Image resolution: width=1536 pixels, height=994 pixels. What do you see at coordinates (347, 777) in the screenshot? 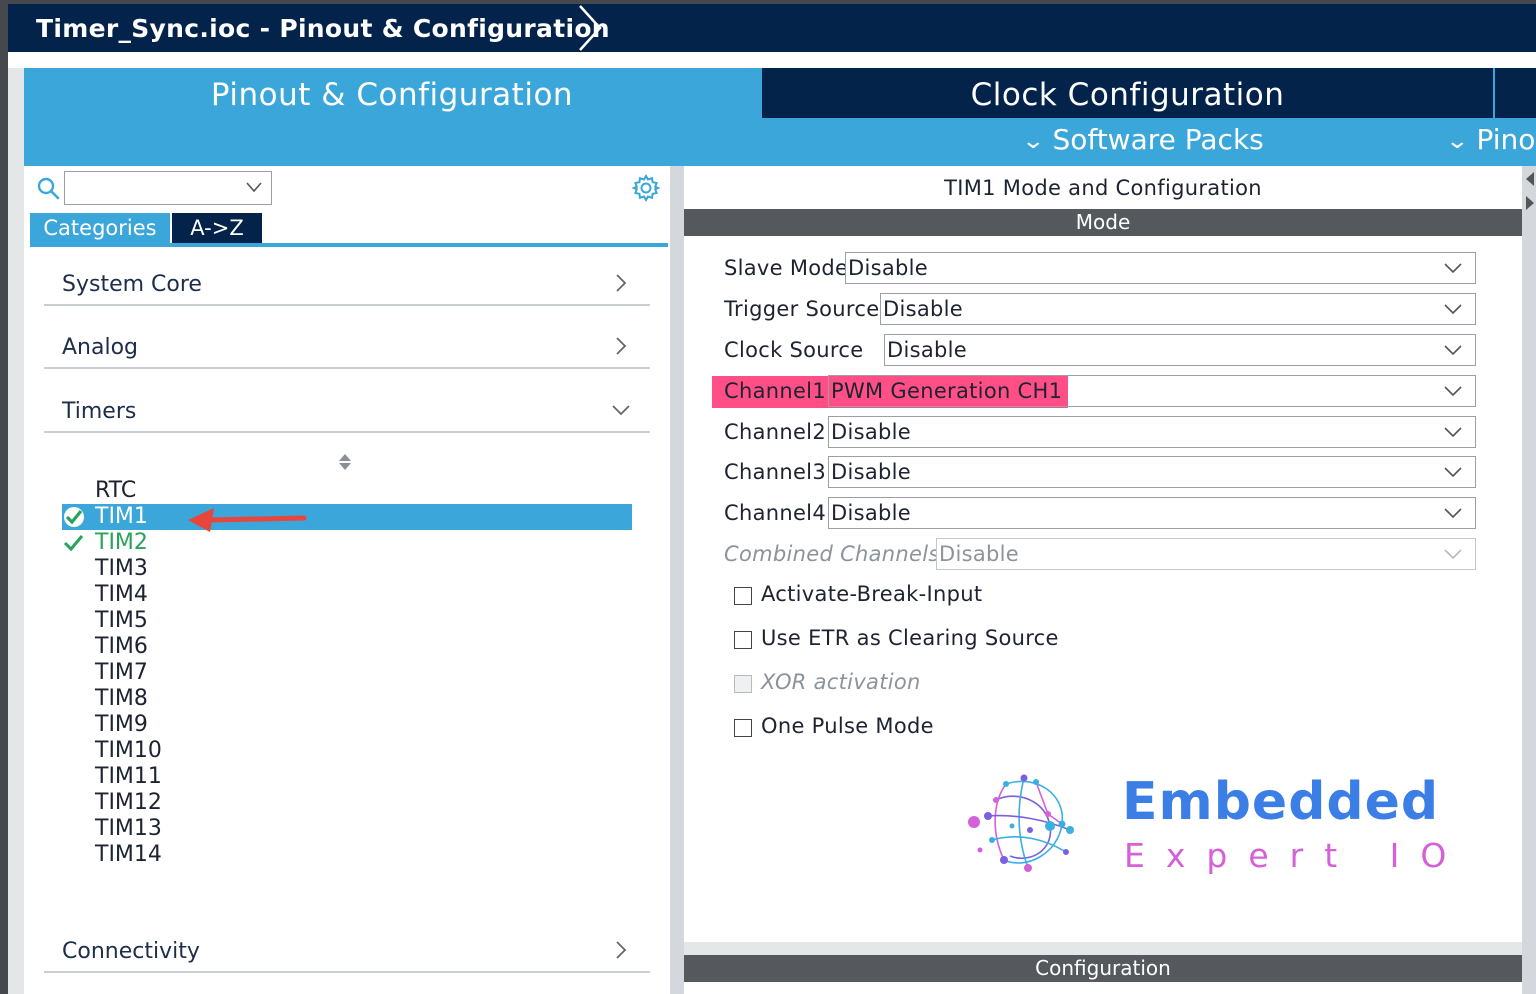
I see `timer-item-tim11: TIM11` at bounding box center [347, 777].